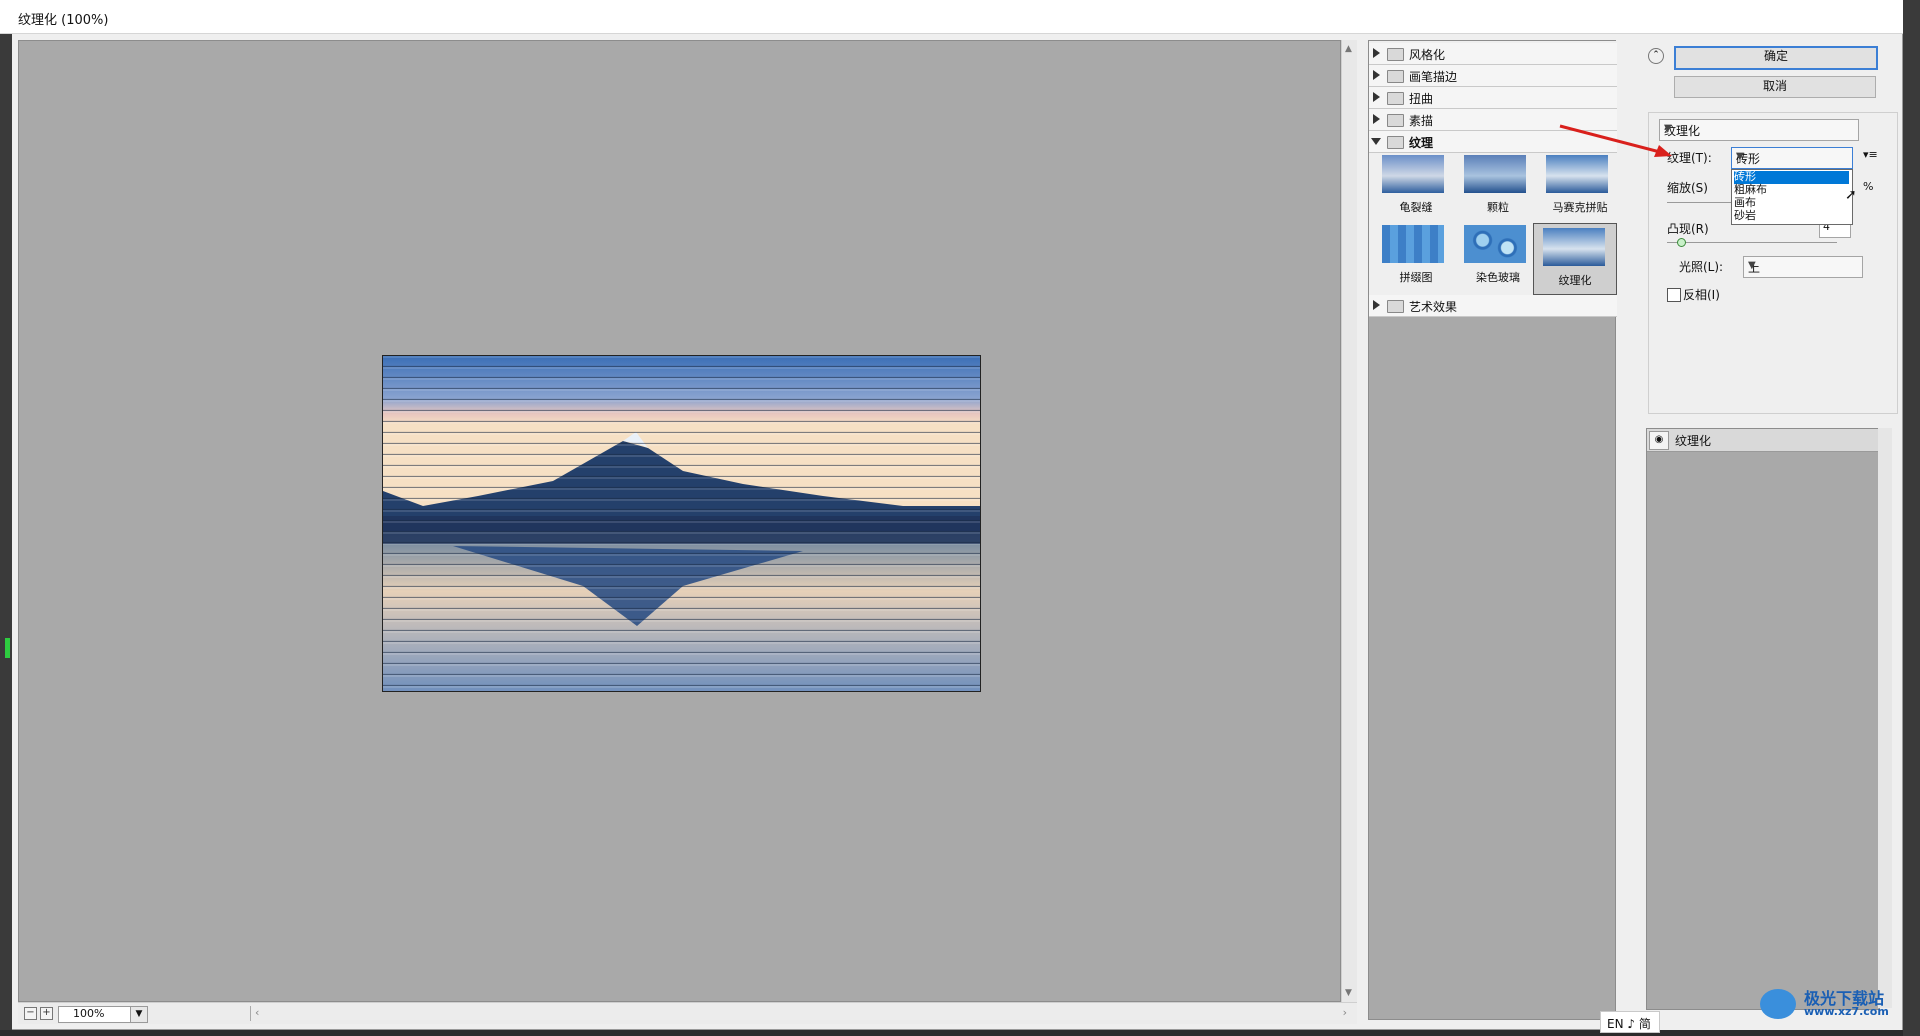  Describe the element at coordinates (63, 20) in the screenshot. I see `window-title: 纹理化 (100%)` at that location.